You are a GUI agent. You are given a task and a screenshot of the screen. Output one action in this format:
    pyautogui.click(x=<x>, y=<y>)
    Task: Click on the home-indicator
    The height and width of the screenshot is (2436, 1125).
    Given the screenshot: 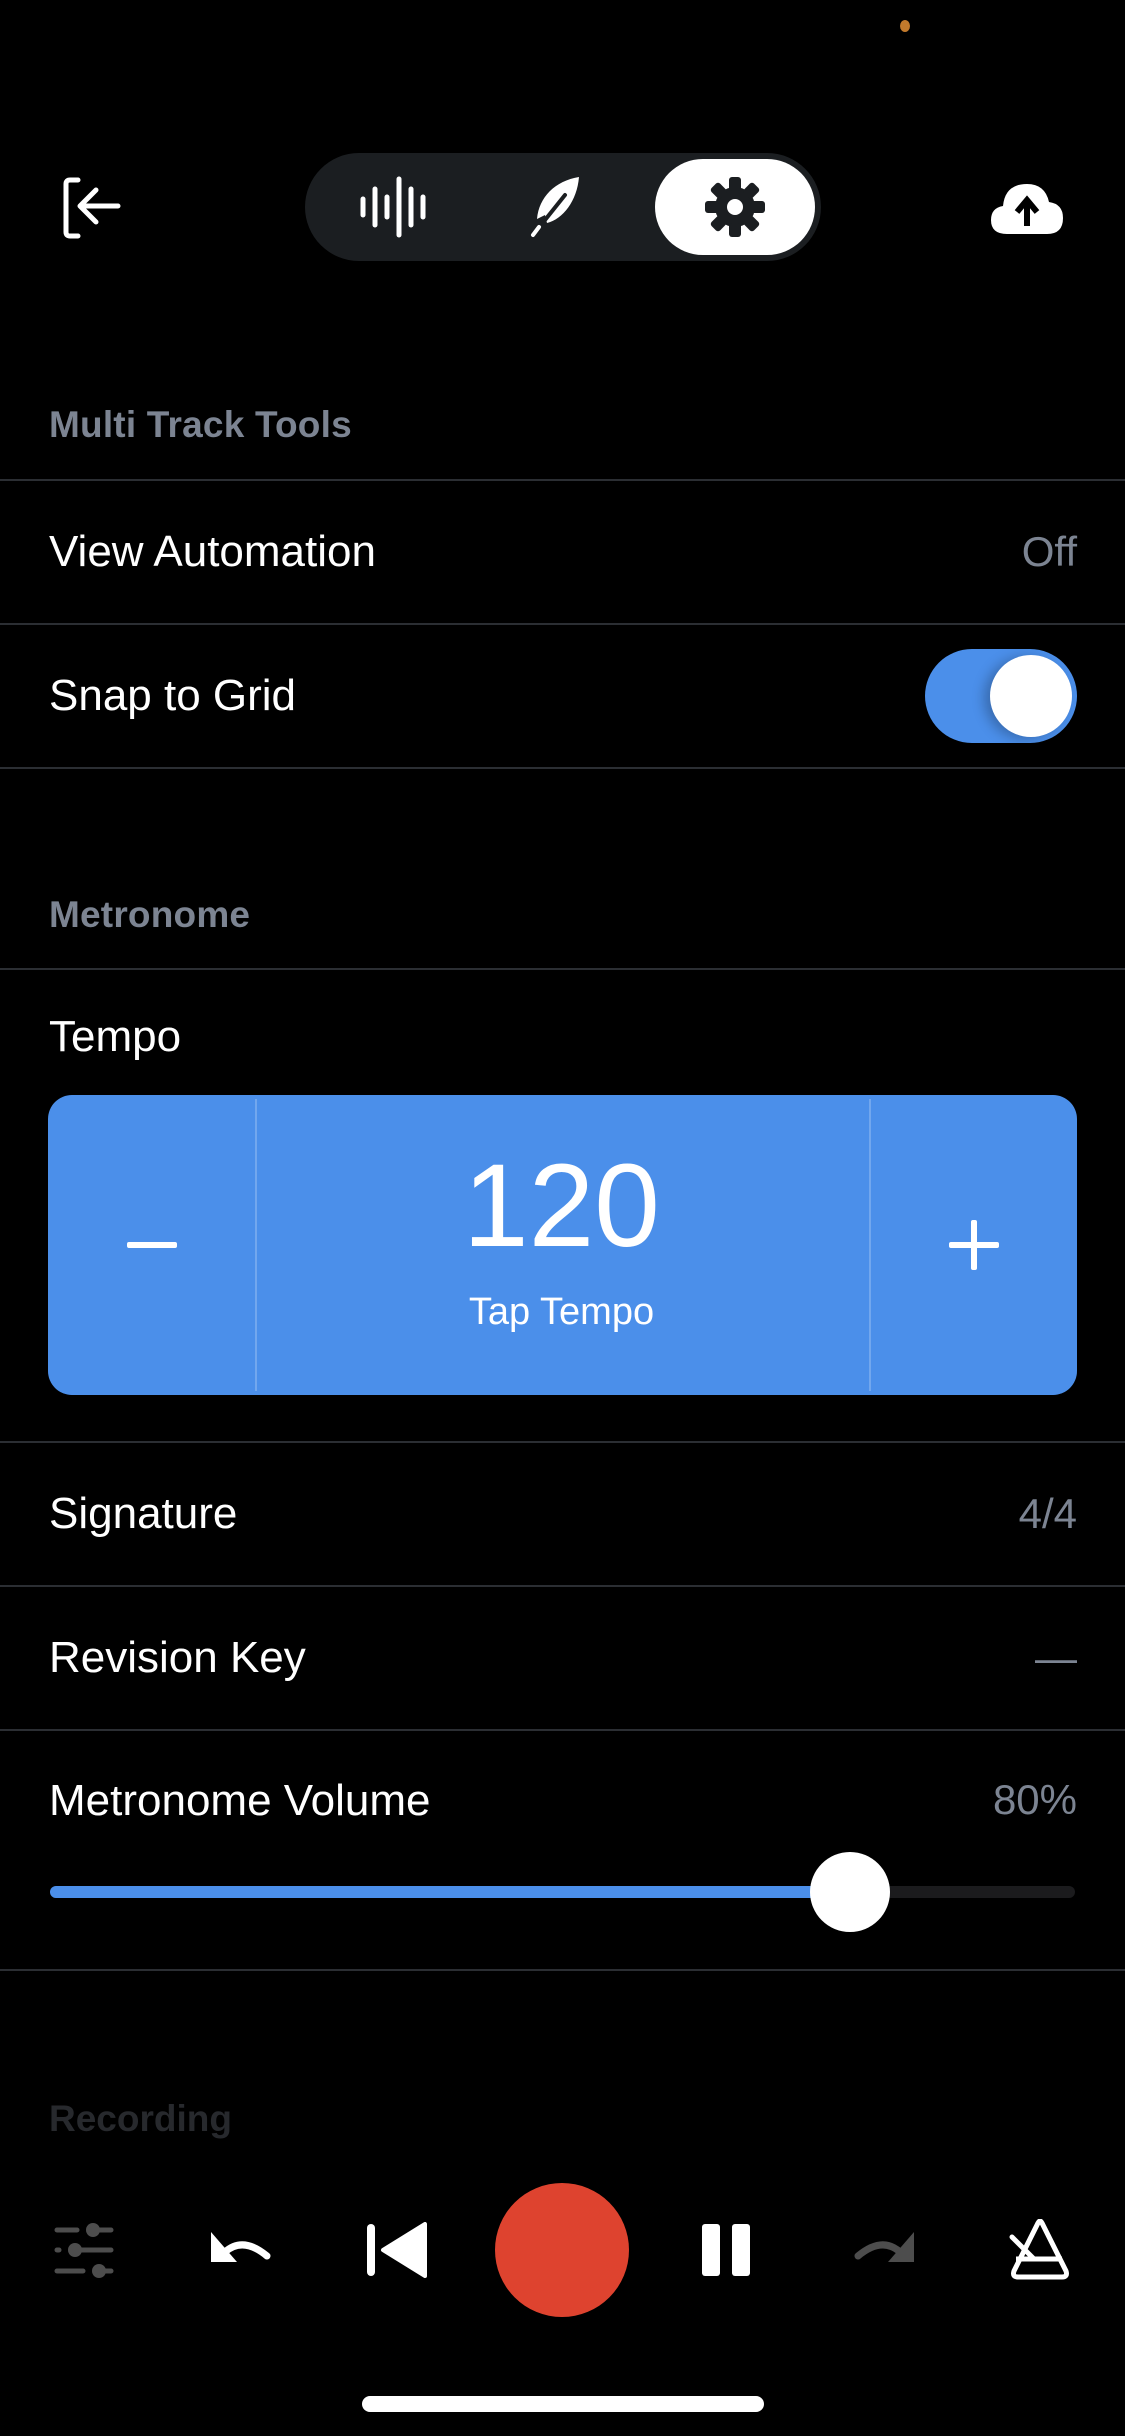 What is the action you would take?
    pyautogui.click(x=563, y=2404)
    